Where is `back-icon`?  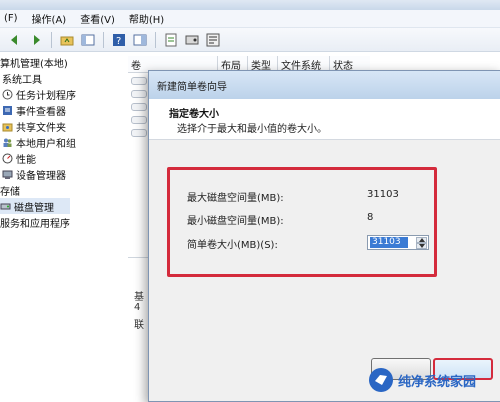
back-icon is located at coordinates (15, 40).